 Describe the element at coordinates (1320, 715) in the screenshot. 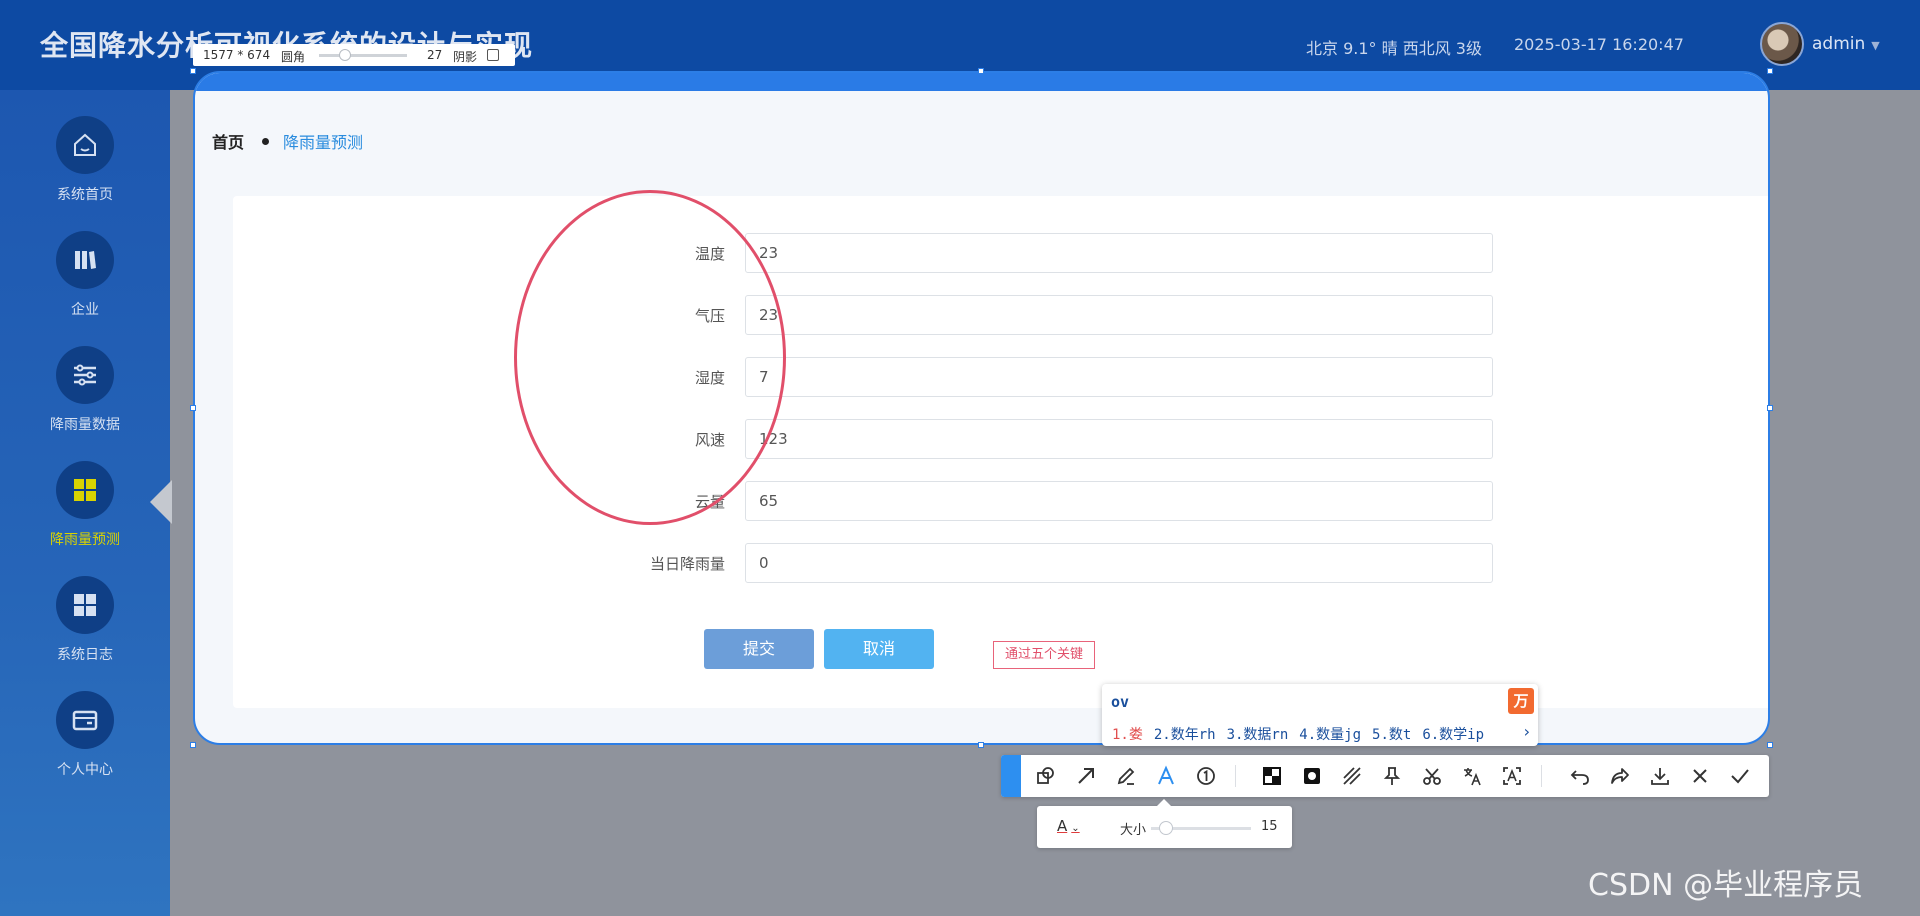

I see `ime-candidate-window: ov 万 1.娄 2.数年rh 3.数据rn 4.数量jg 5.数t 6.数学ip ›` at that location.